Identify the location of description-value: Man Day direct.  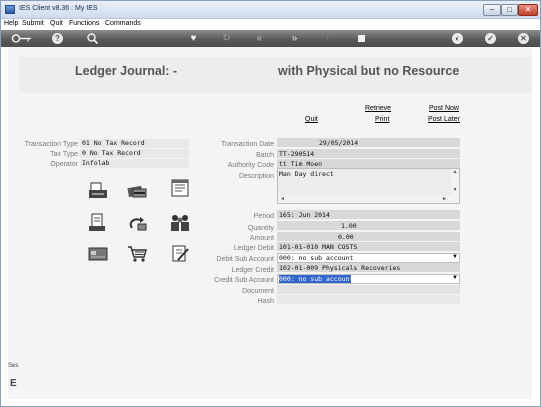
(306, 174).